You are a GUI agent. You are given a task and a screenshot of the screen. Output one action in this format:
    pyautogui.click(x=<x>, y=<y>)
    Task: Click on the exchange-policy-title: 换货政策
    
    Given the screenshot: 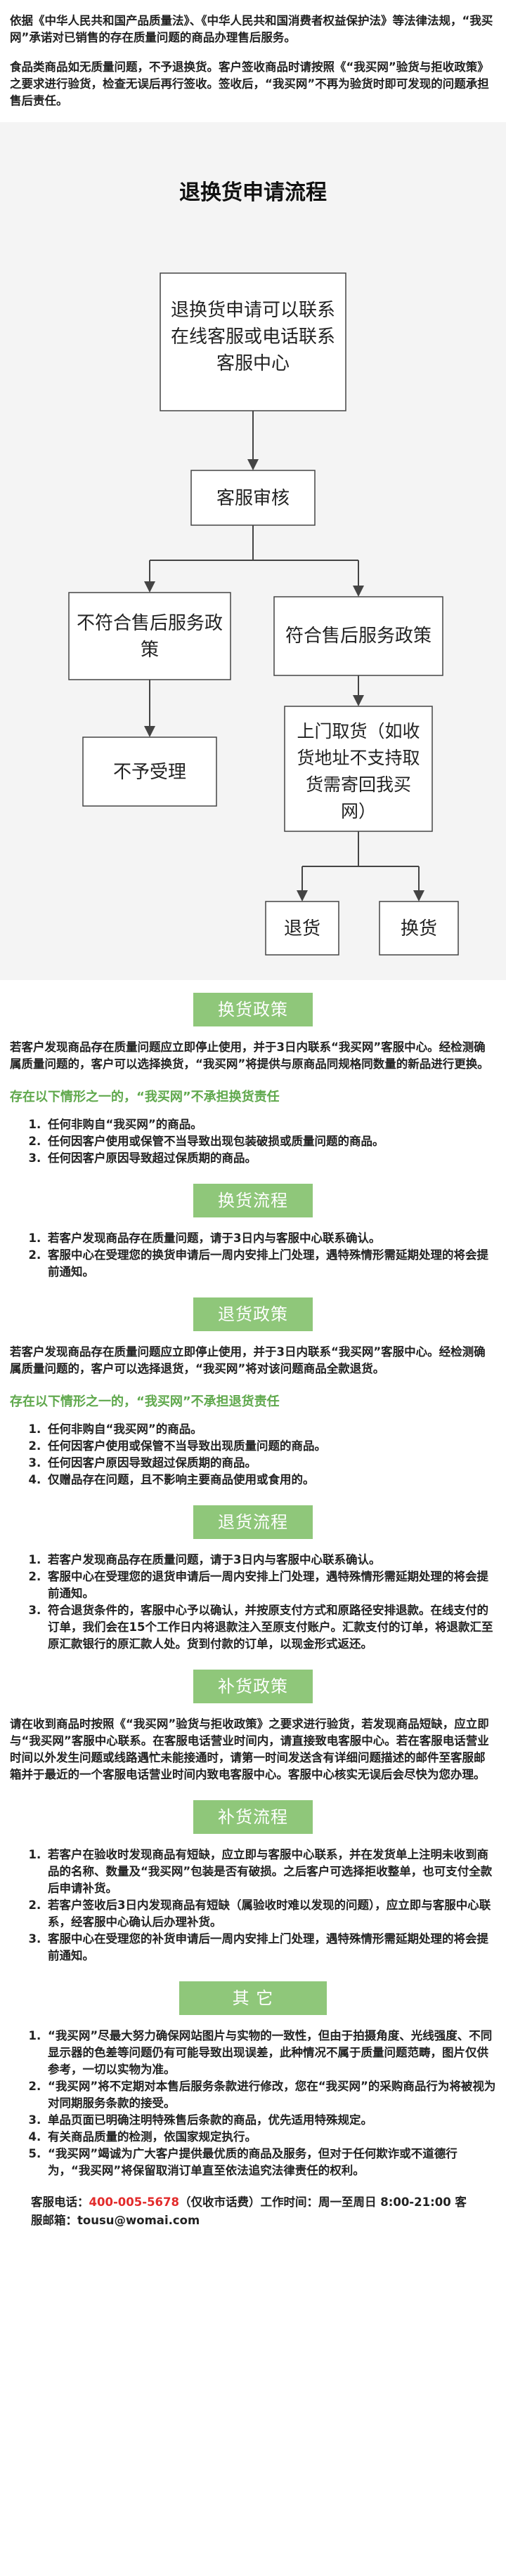 What is the action you would take?
    pyautogui.click(x=253, y=1009)
    